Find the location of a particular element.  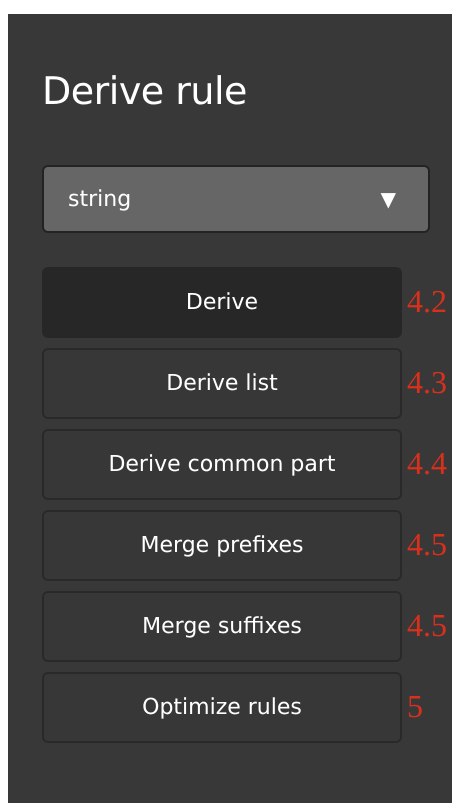

action-button: Optimize rules is located at coordinates (222, 707).